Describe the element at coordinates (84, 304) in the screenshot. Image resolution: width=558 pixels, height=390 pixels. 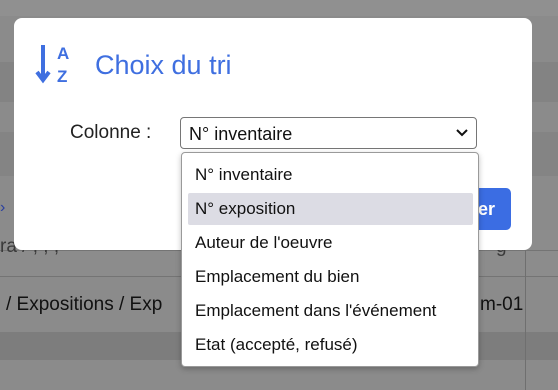
I see `background-breadcrumb: / Expositions / Exp` at that location.